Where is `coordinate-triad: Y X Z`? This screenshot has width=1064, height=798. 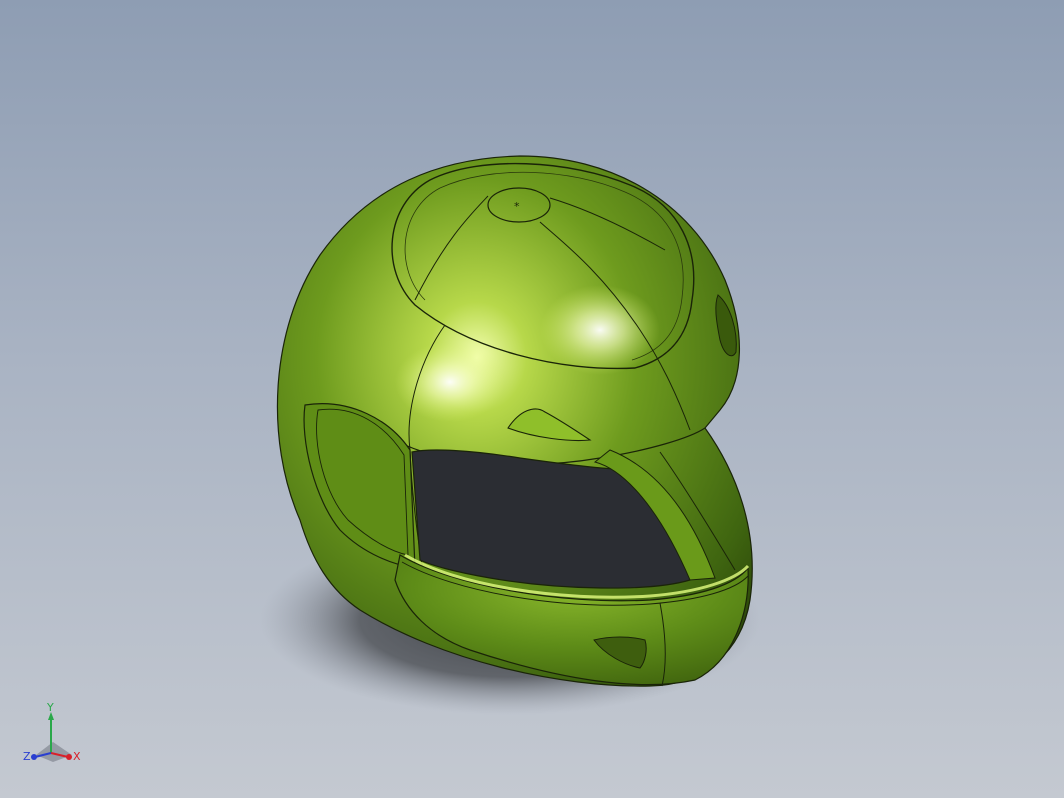
coordinate-triad: Y X Z is located at coordinates (53, 736).